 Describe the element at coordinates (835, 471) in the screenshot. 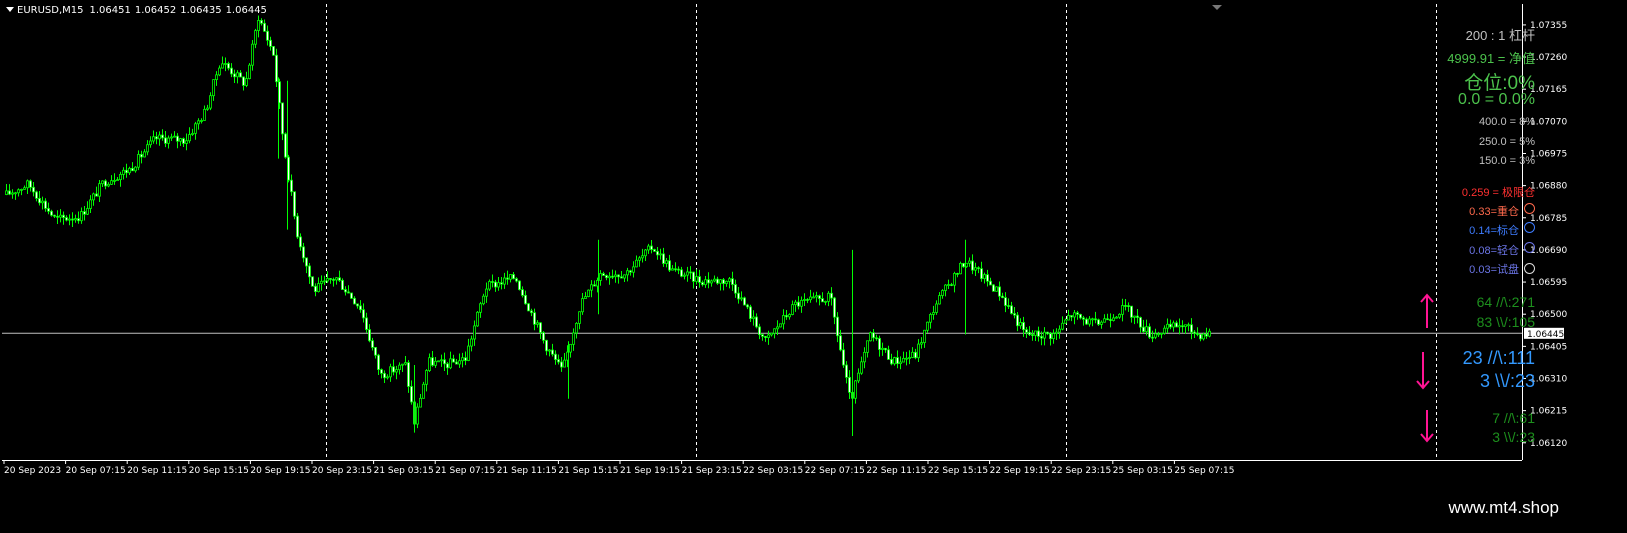

I see `time-axis-label: 22 Sep 07:15` at that location.